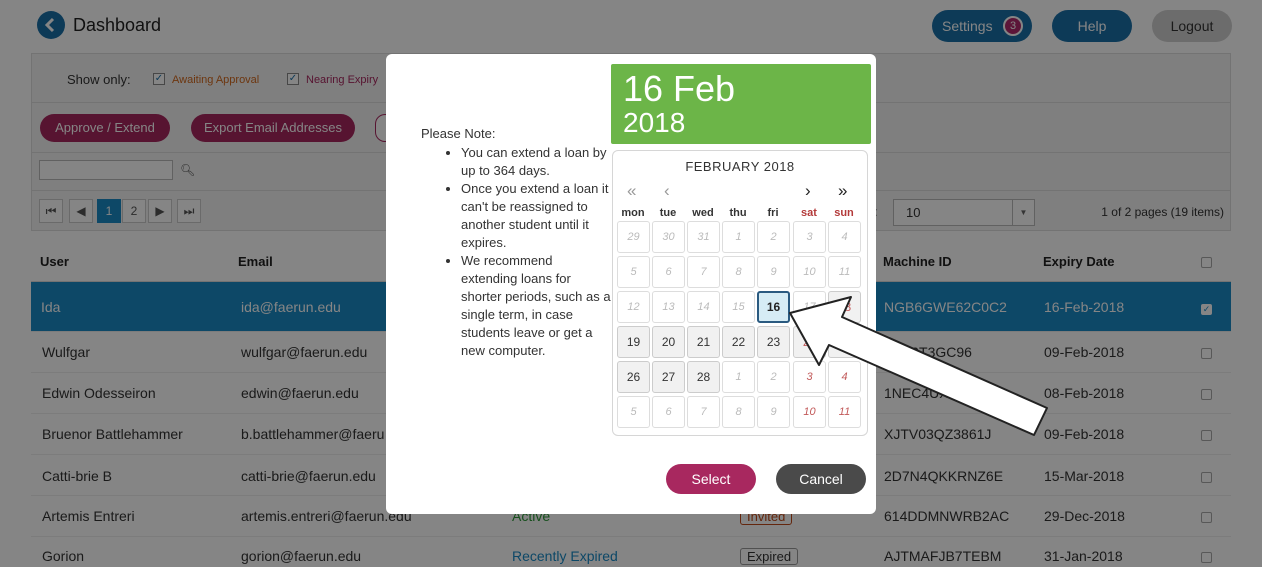 The height and width of the screenshot is (567, 1262). Describe the element at coordinates (668, 377) in the screenshot. I see `calendar-day: 27` at that location.